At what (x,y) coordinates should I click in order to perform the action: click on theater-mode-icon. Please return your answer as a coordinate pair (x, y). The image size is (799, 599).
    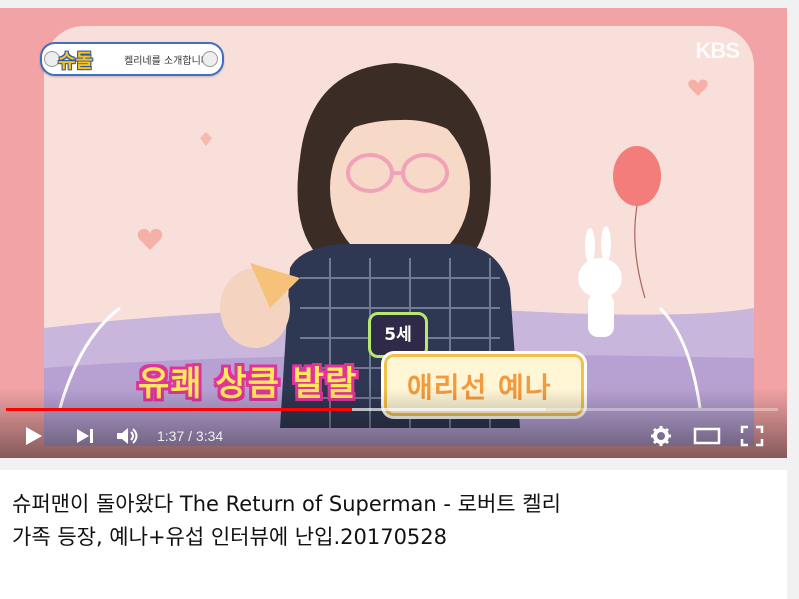
    Looking at the image, I should click on (707, 436).